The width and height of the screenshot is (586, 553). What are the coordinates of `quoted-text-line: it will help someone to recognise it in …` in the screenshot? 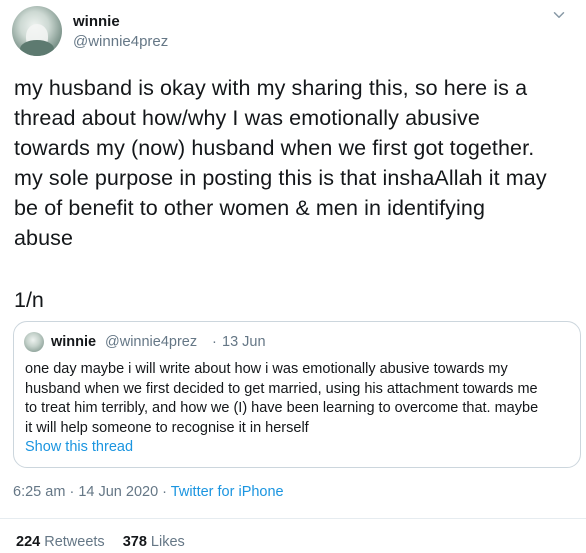 It's located at (167, 427).